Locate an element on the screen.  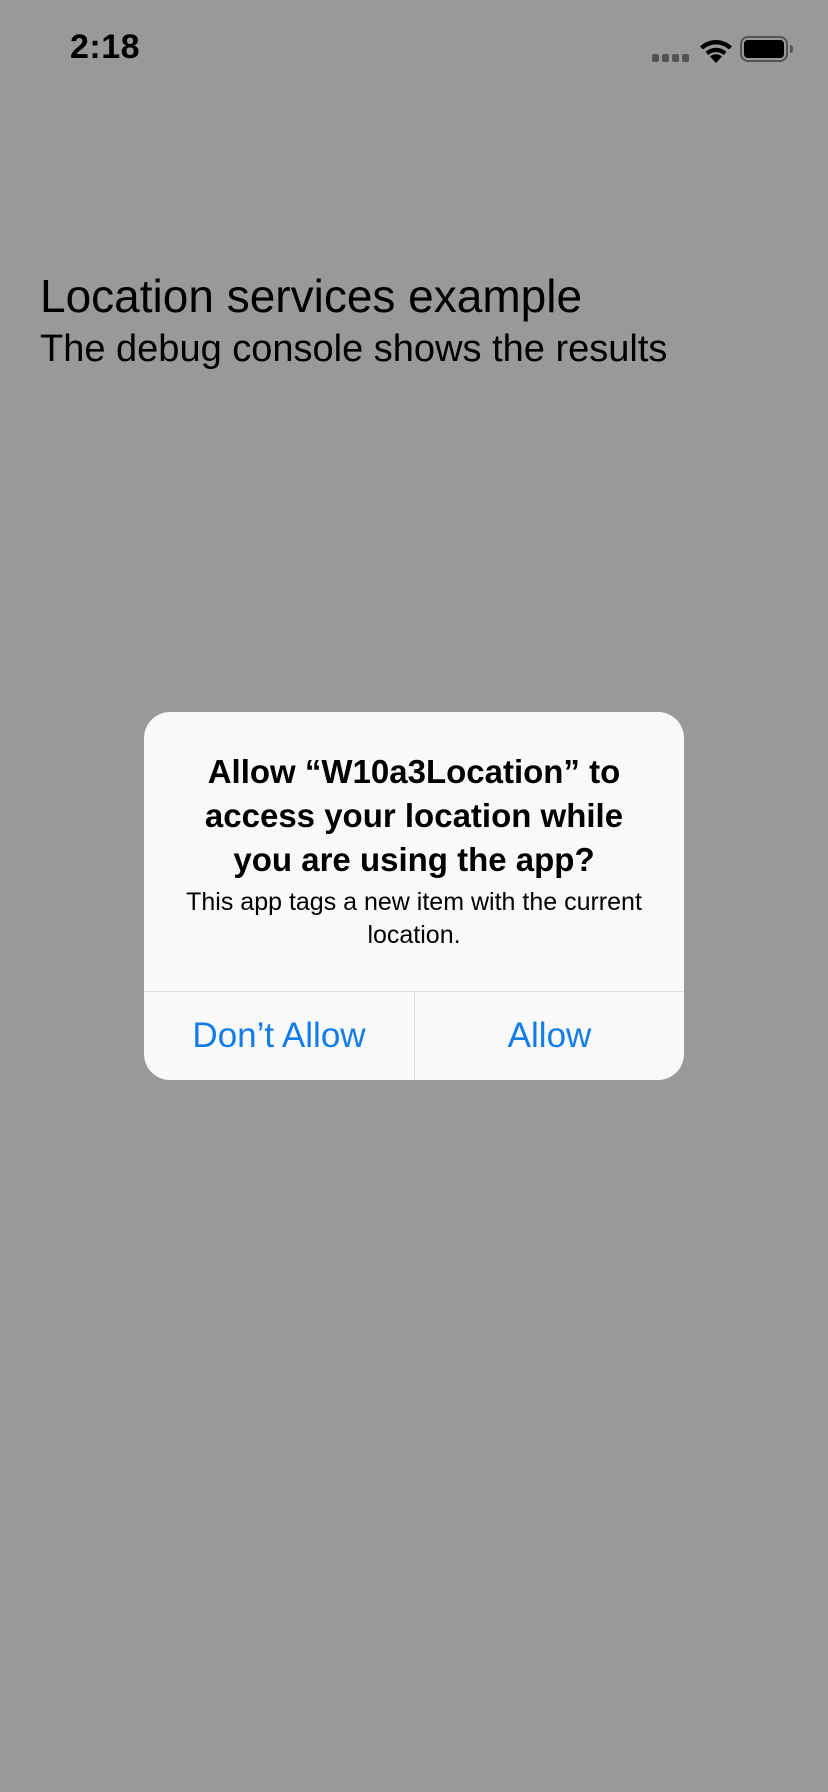
allow-button: Allow is located at coordinates (549, 1036).